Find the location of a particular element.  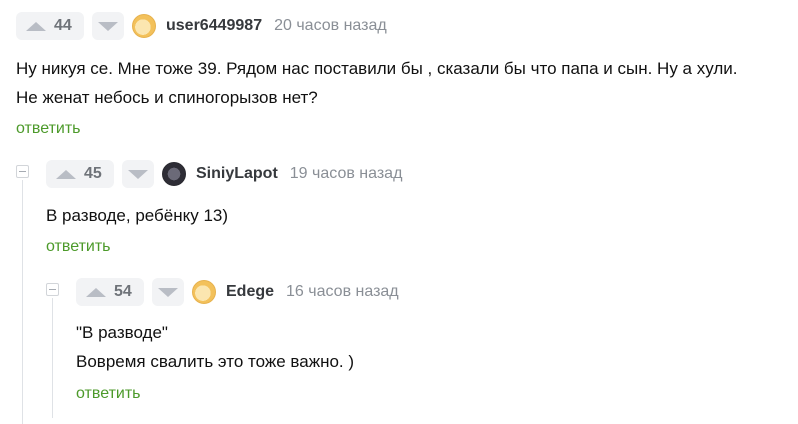

comment-line: Не женат небось и спиногорызов нет? is located at coordinates (167, 97).